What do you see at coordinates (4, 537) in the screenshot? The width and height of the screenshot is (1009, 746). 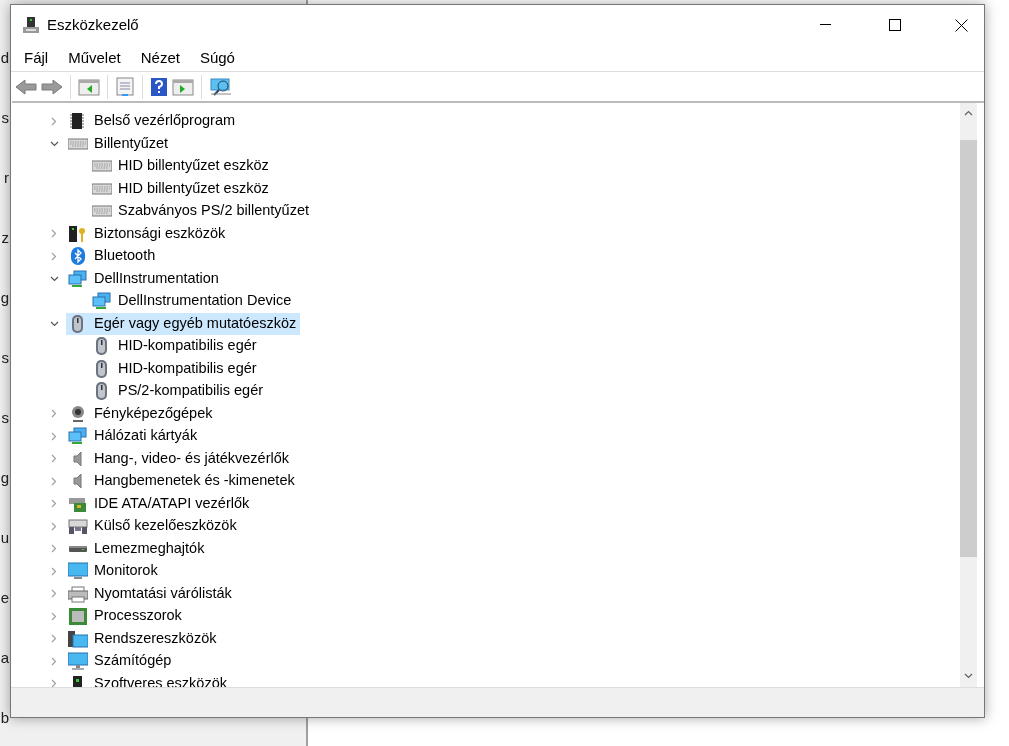 I see `background-text: u` at bounding box center [4, 537].